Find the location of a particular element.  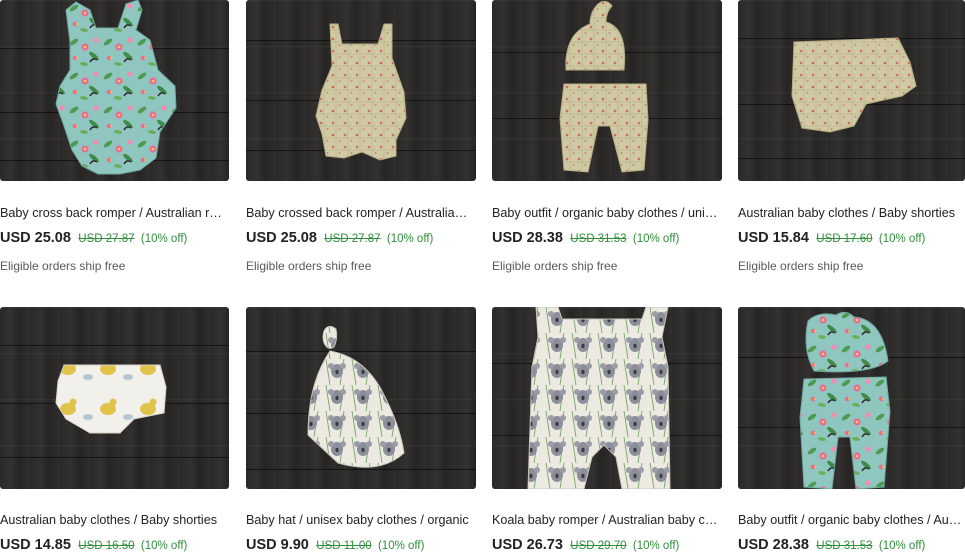

hat-koala-image is located at coordinates (356, 396).